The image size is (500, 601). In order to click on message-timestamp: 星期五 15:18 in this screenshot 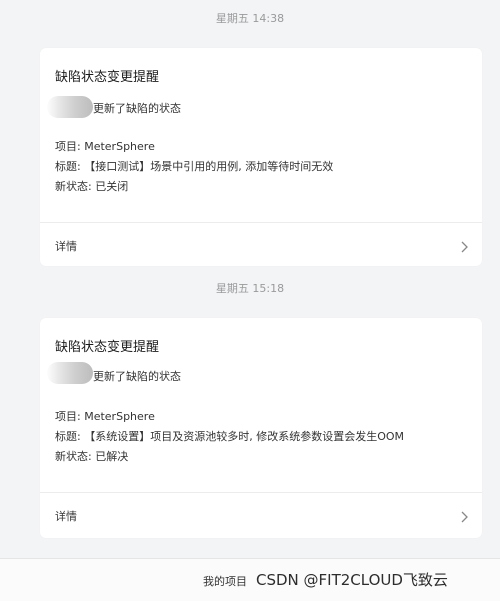, I will do `click(250, 288)`.